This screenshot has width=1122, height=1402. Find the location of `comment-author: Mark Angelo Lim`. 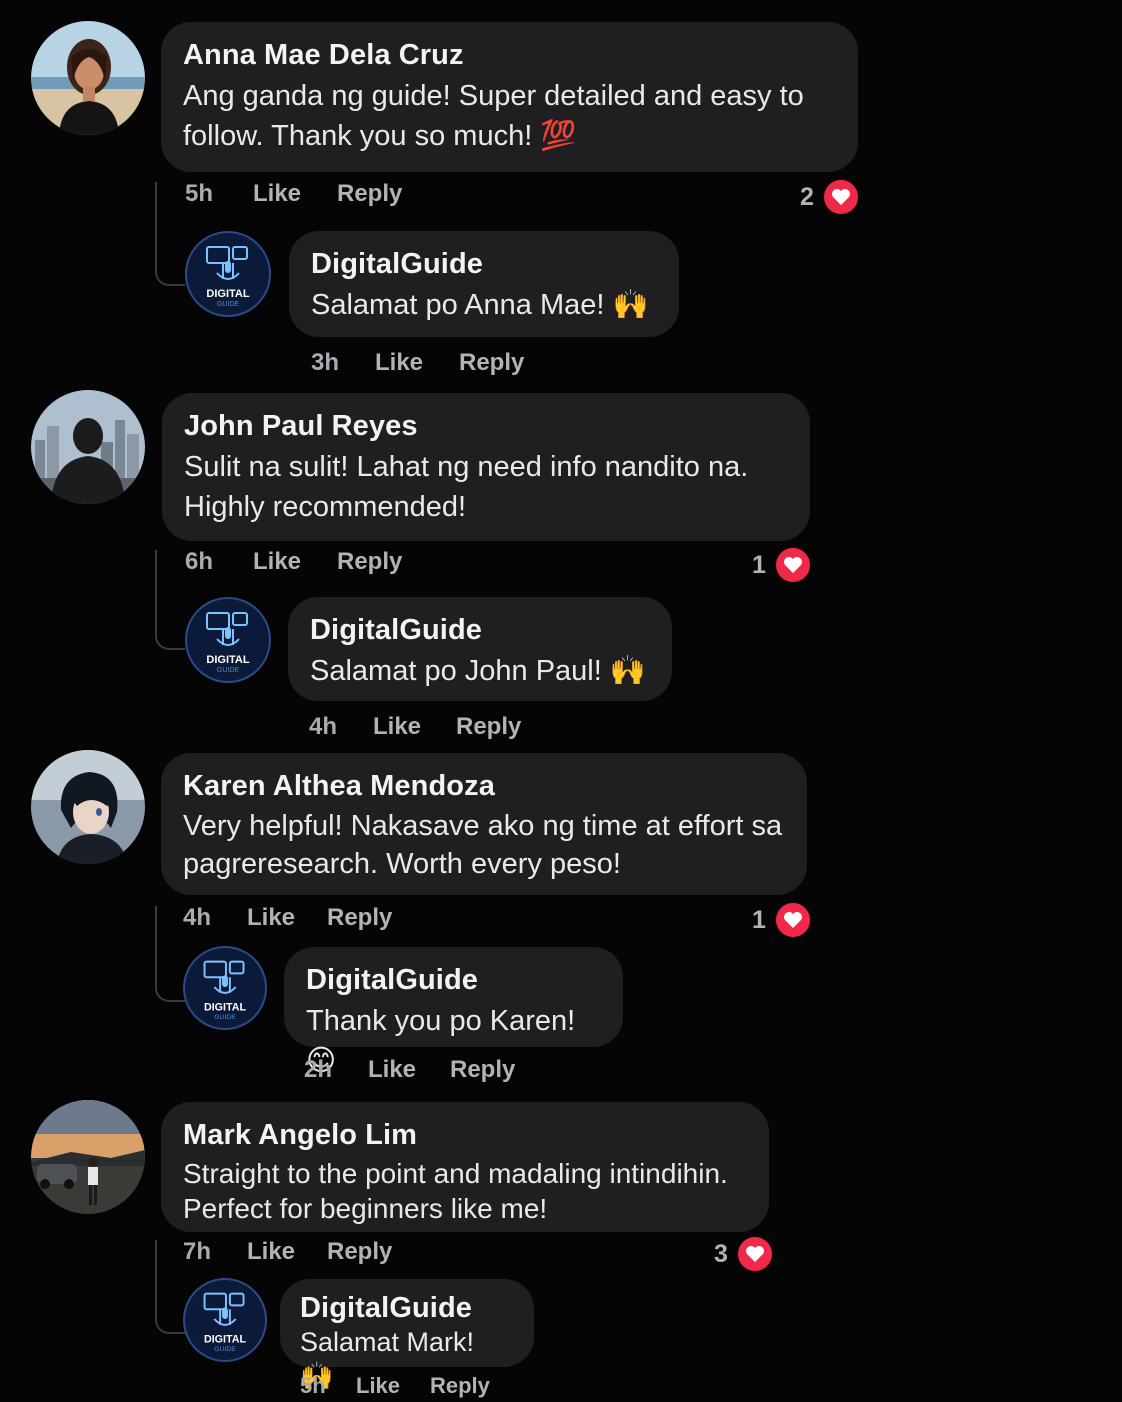

comment-author: Mark Angelo Lim is located at coordinates (465, 1135).